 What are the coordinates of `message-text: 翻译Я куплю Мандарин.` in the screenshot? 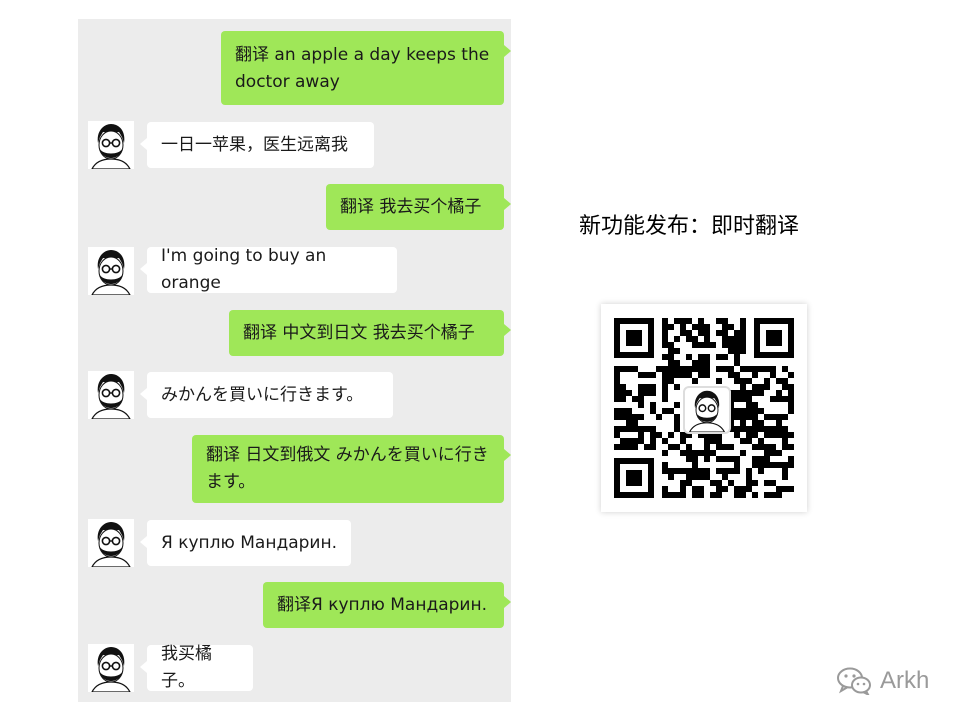 It's located at (382, 604).